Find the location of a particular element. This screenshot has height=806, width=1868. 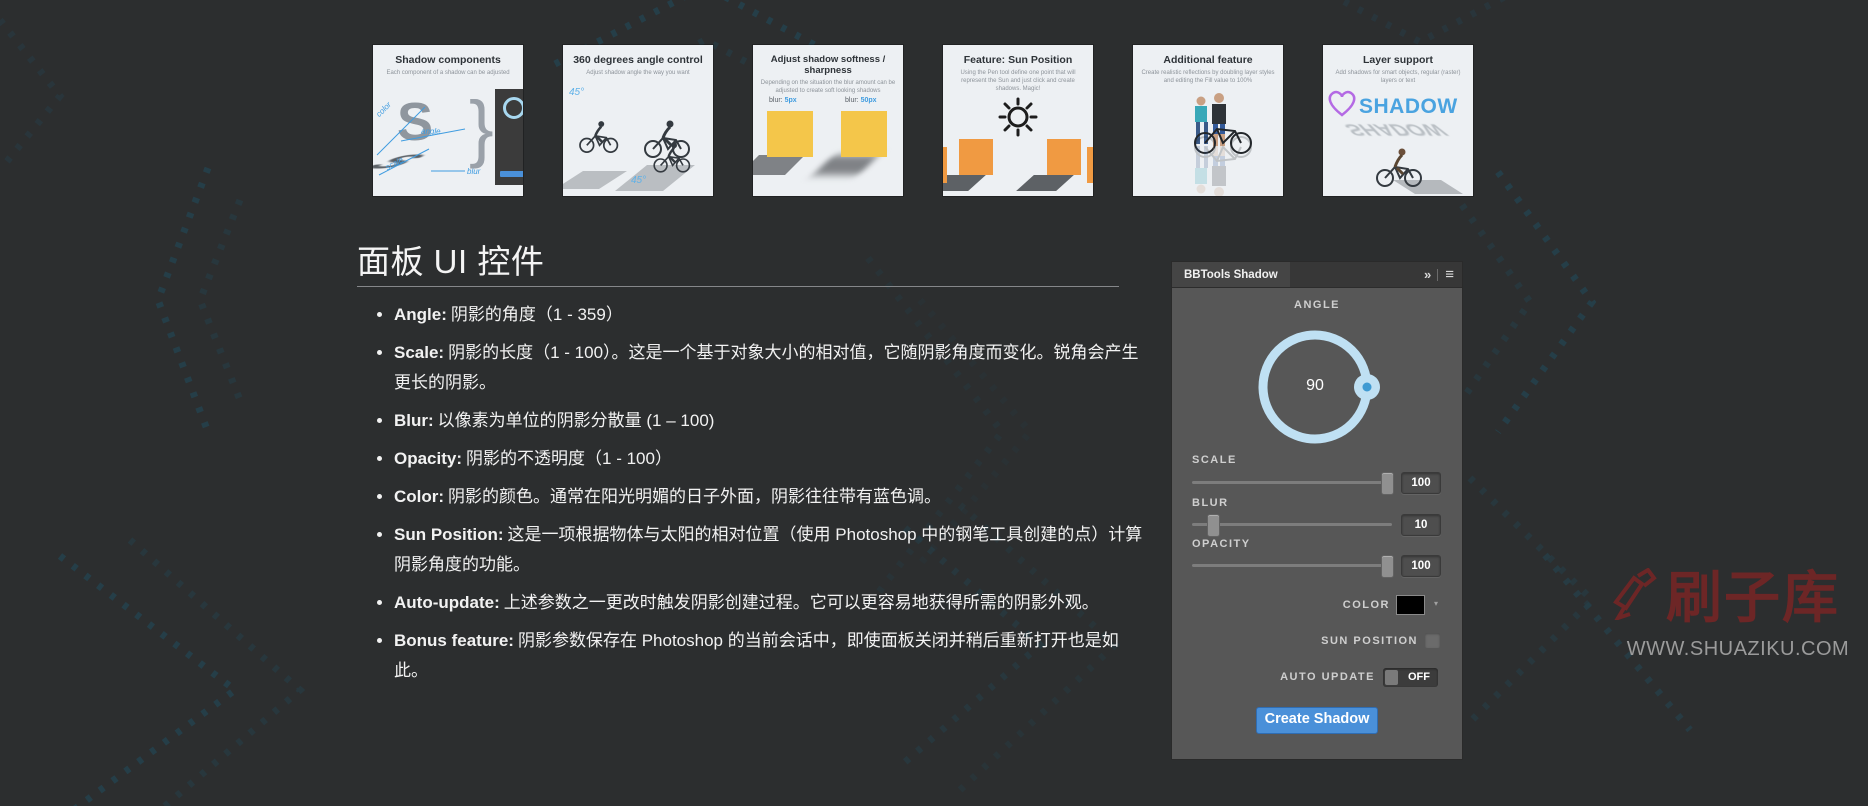

panel-tab-label: BBTools Shadow is located at coordinates (1231, 274).